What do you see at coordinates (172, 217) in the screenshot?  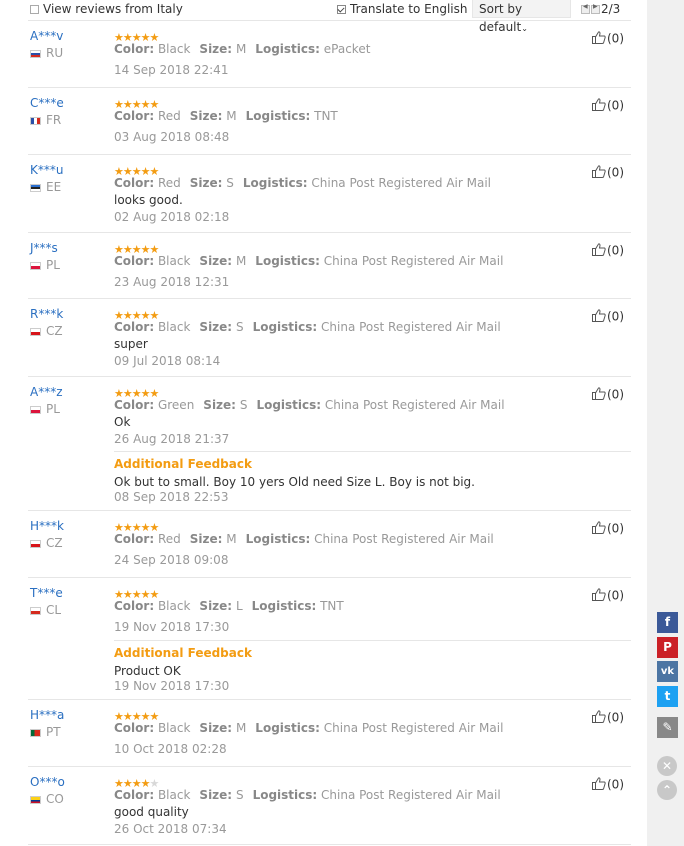 I see `review-date: 02 Aug 2018 02:18` at bounding box center [172, 217].